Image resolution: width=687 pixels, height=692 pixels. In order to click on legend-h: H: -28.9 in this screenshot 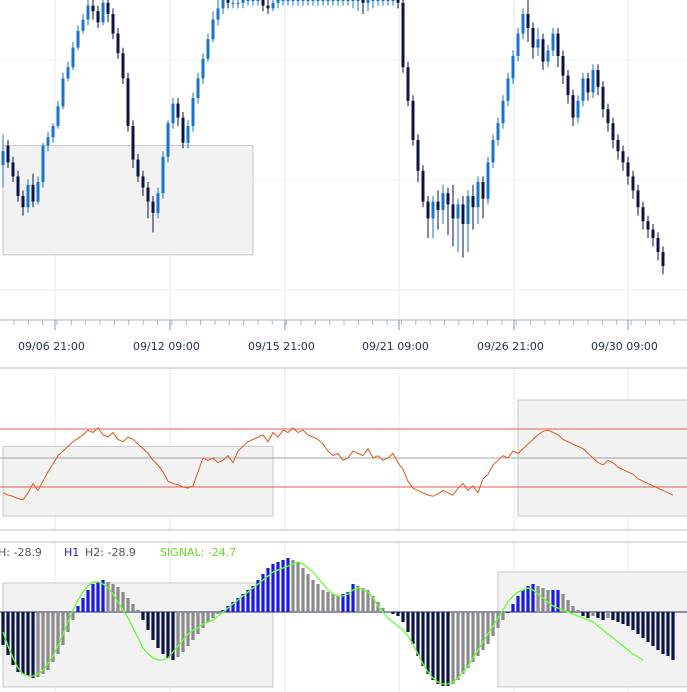, I will do `click(21, 552)`.